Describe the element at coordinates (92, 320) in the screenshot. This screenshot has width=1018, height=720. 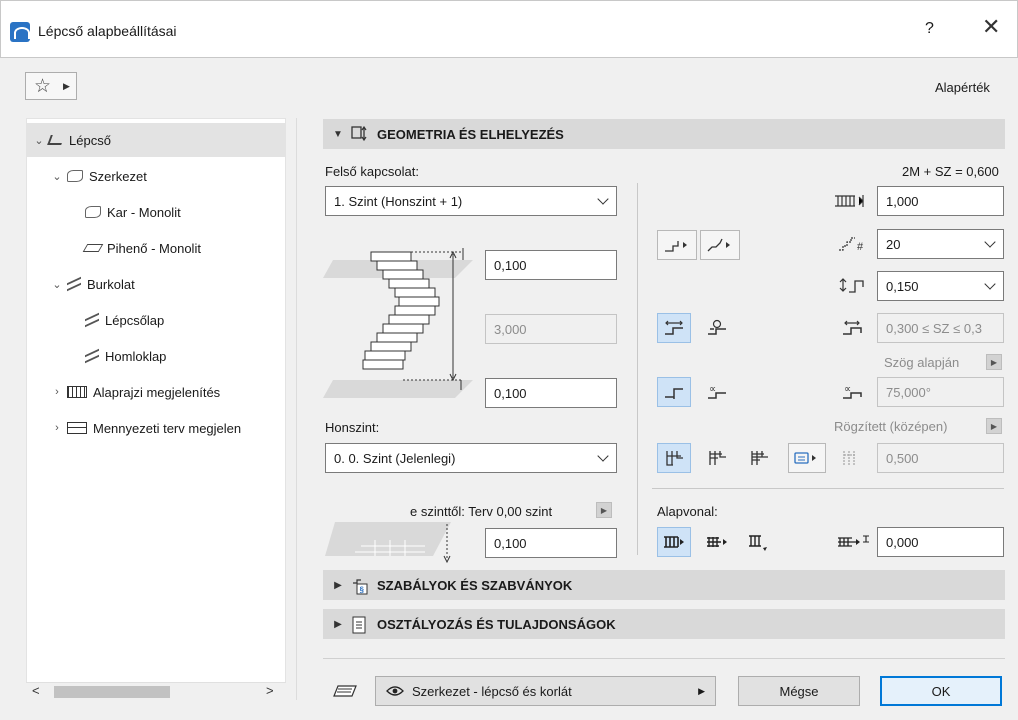
I see `tread-icon` at that location.